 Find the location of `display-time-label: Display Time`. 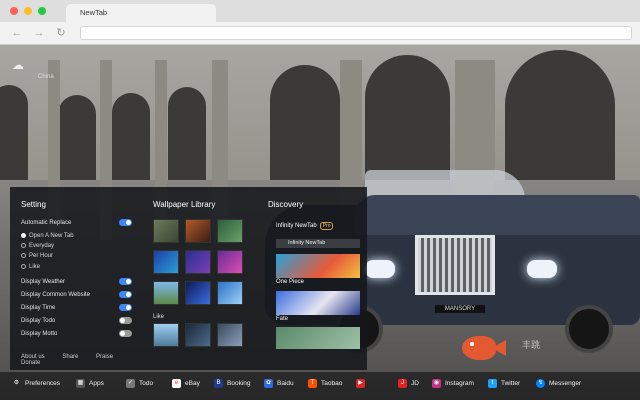

display-time-label: Display Time is located at coordinates (38, 308).